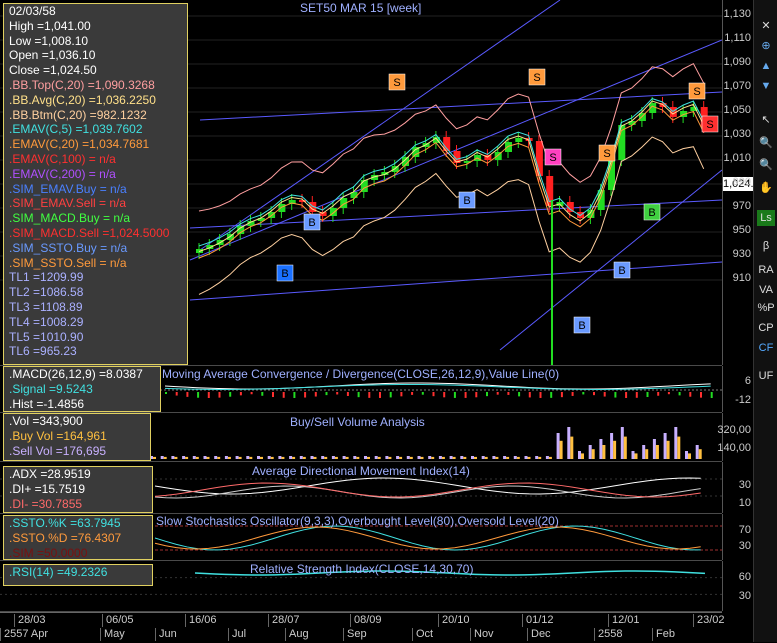 This screenshot has height=643, width=777. What do you see at coordinates (766, 26) in the screenshot?
I see `close-icon: ✕` at bounding box center [766, 26].